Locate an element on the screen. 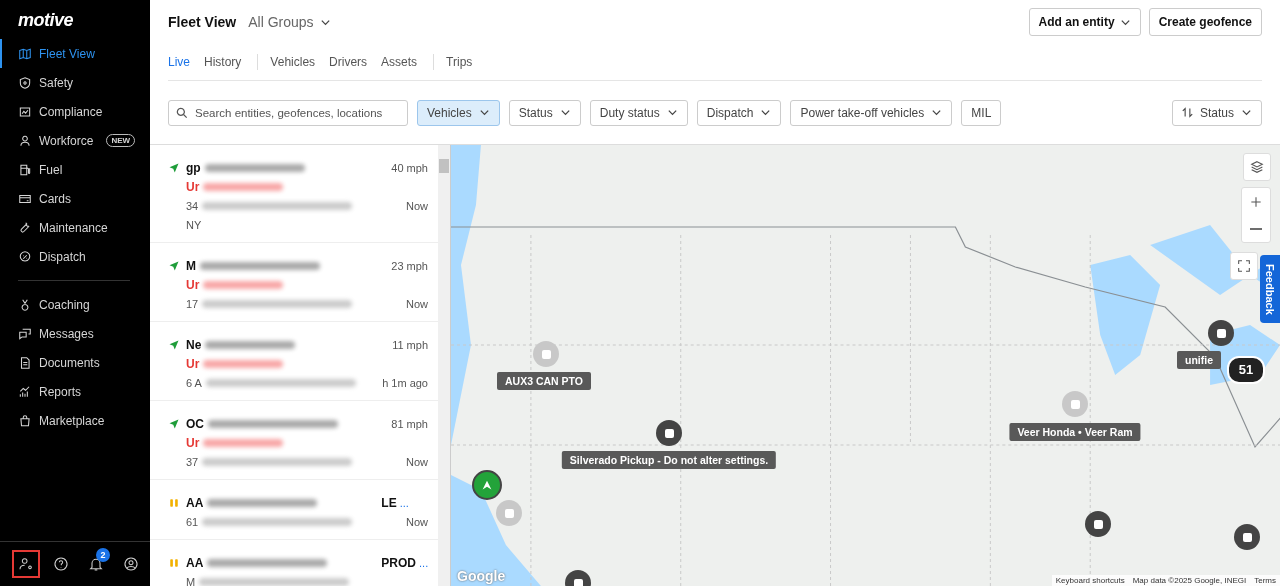 This screenshot has height=586, width=1280. vehicle-name: M is located at coordinates (191, 266).